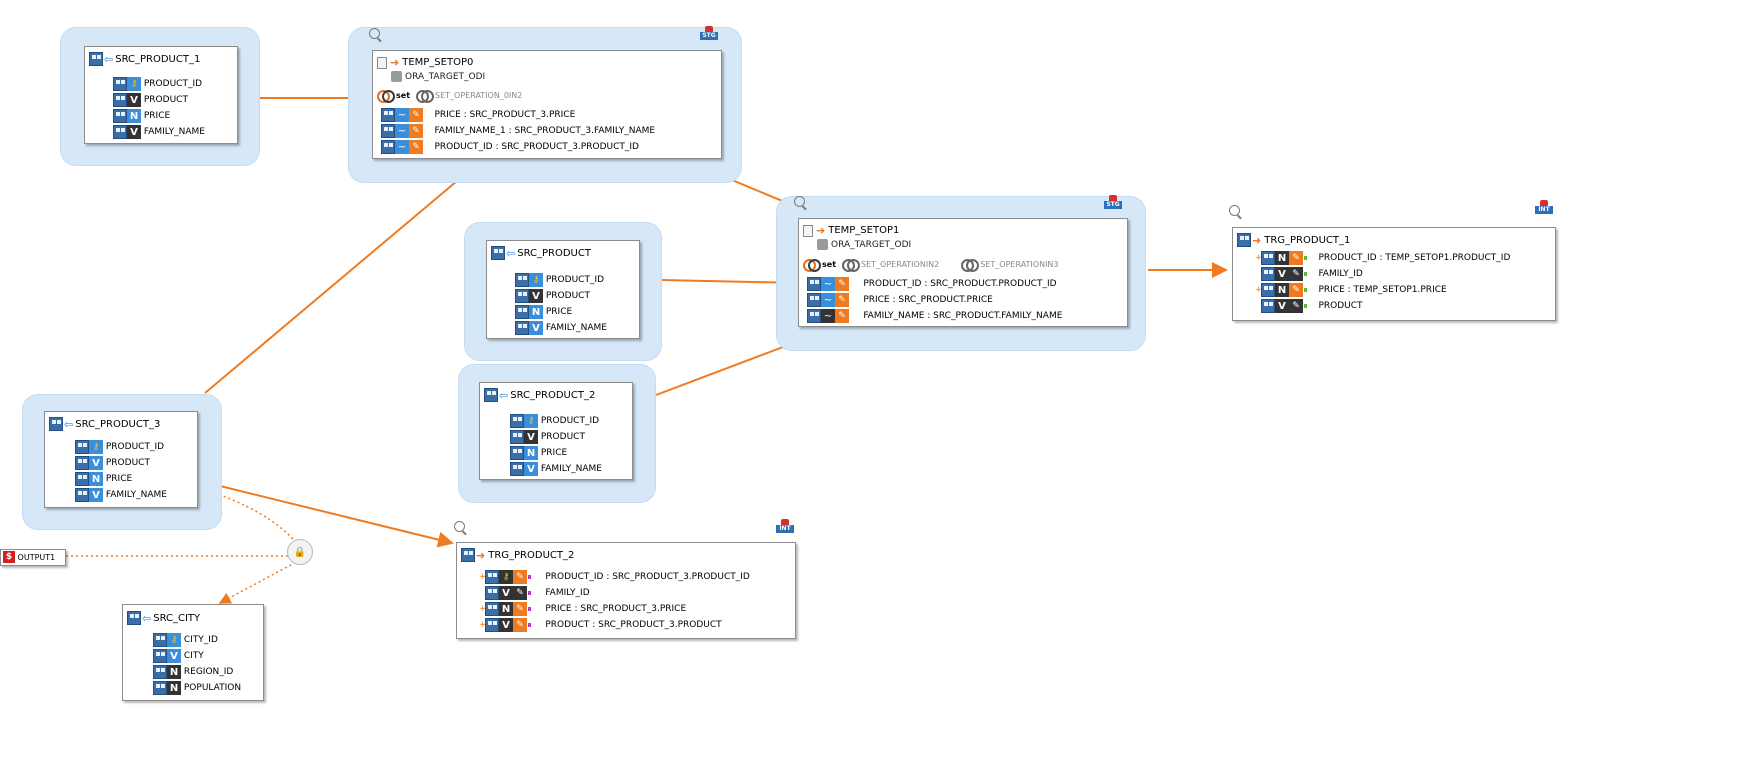 The height and width of the screenshot is (783, 1754). I want to click on set-icon, so click(812, 265).